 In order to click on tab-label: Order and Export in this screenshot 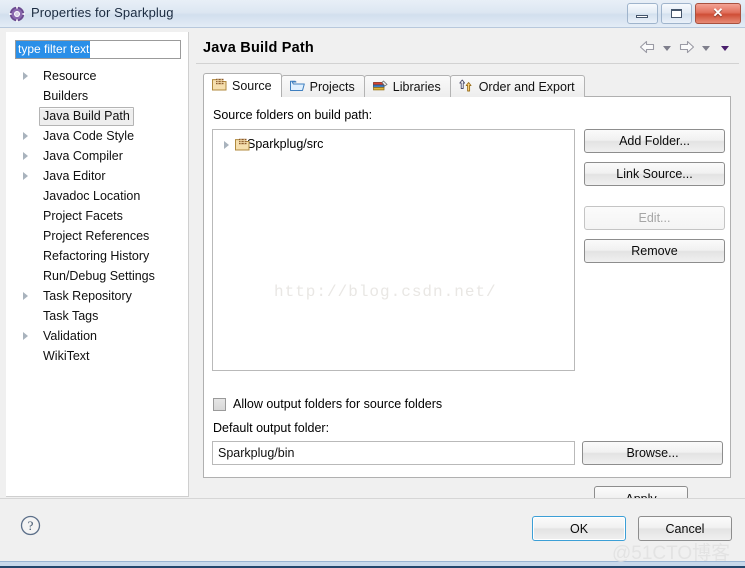, I will do `click(526, 86)`.